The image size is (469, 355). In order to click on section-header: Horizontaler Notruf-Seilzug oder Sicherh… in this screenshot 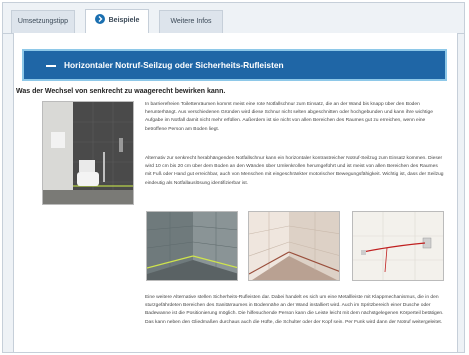, I will do `click(234, 65)`.